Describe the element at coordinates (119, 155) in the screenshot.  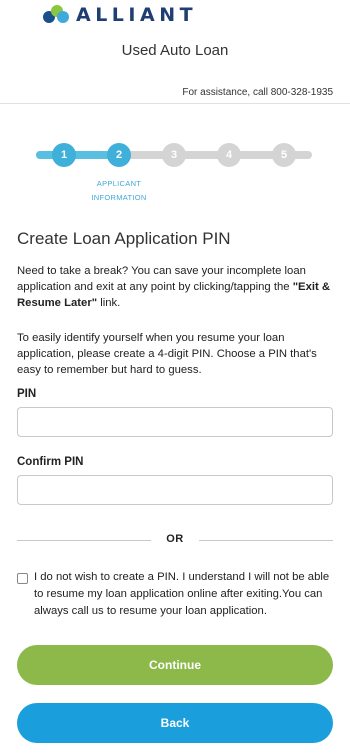
I see `step-2: 2` at that location.